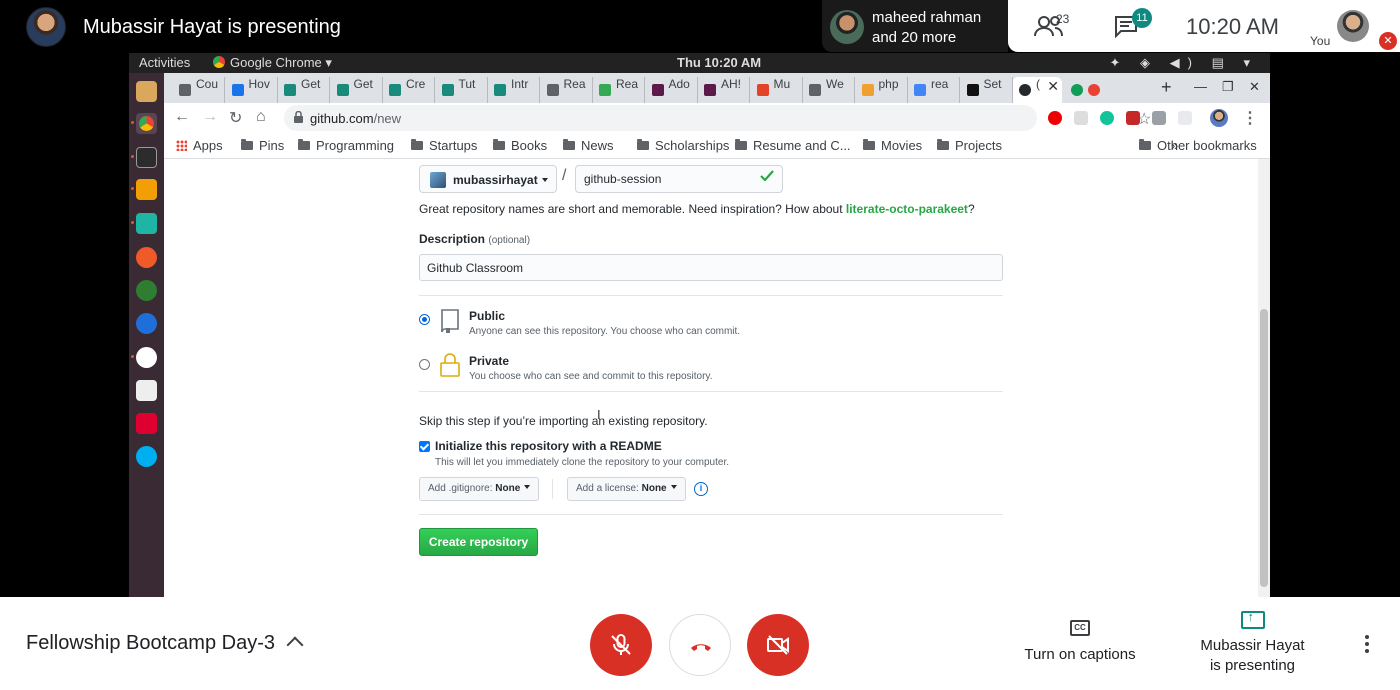 The width and height of the screenshot is (1400, 690). I want to click on captions-button: CC Turn on captions, so click(1080, 645).